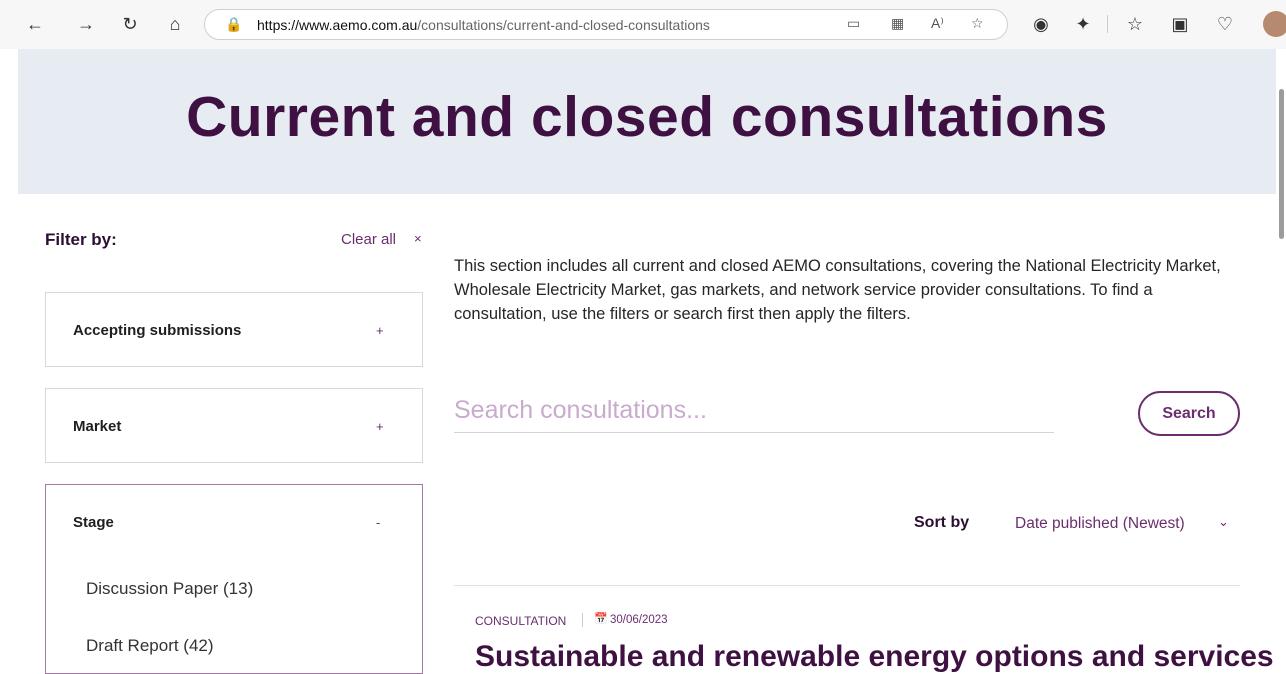  I want to click on grid-icon: ▦, so click(897, 23).